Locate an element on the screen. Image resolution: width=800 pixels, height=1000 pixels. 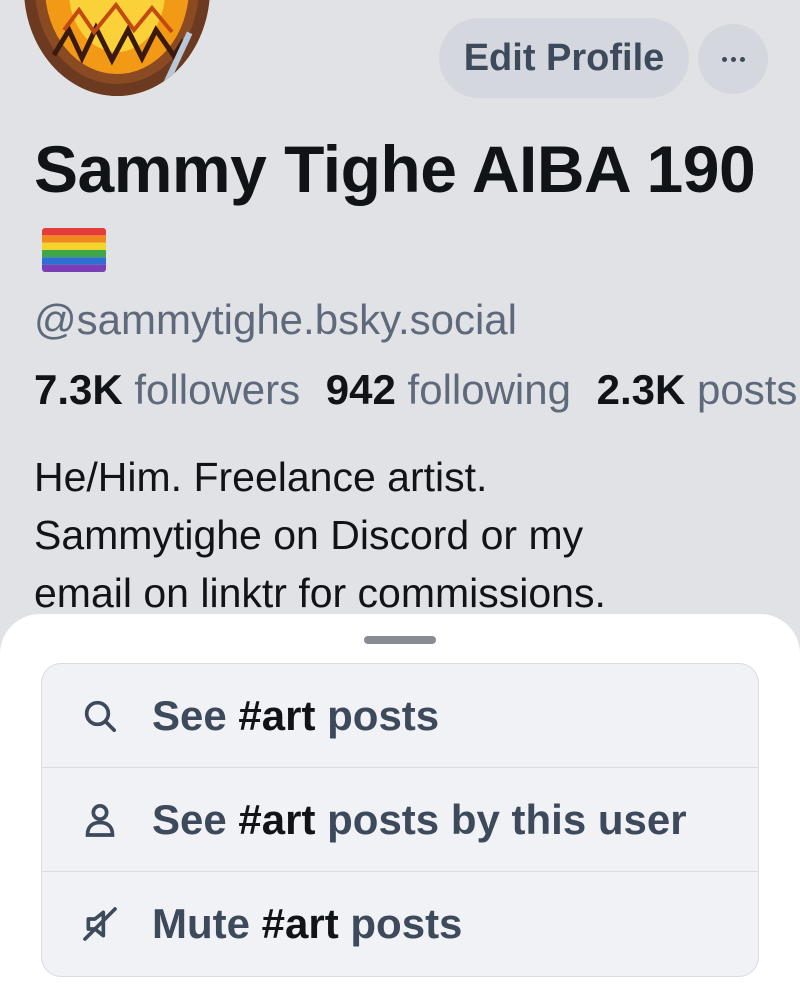
followers-stat: 7.3K followers is located at coordinates (167, 389).